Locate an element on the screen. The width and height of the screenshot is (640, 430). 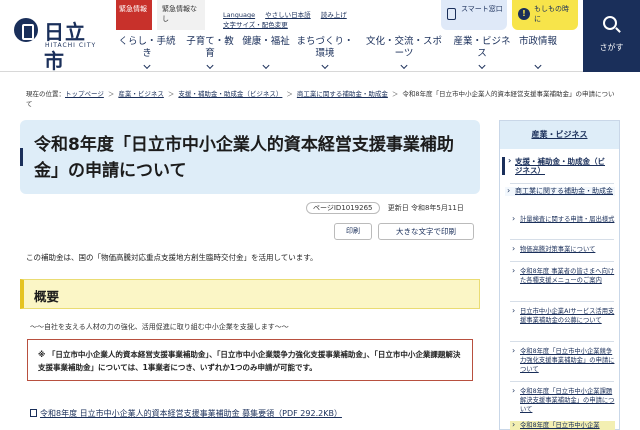
emergency-status: 緊急情報なし is located at coordinates (181, 15).